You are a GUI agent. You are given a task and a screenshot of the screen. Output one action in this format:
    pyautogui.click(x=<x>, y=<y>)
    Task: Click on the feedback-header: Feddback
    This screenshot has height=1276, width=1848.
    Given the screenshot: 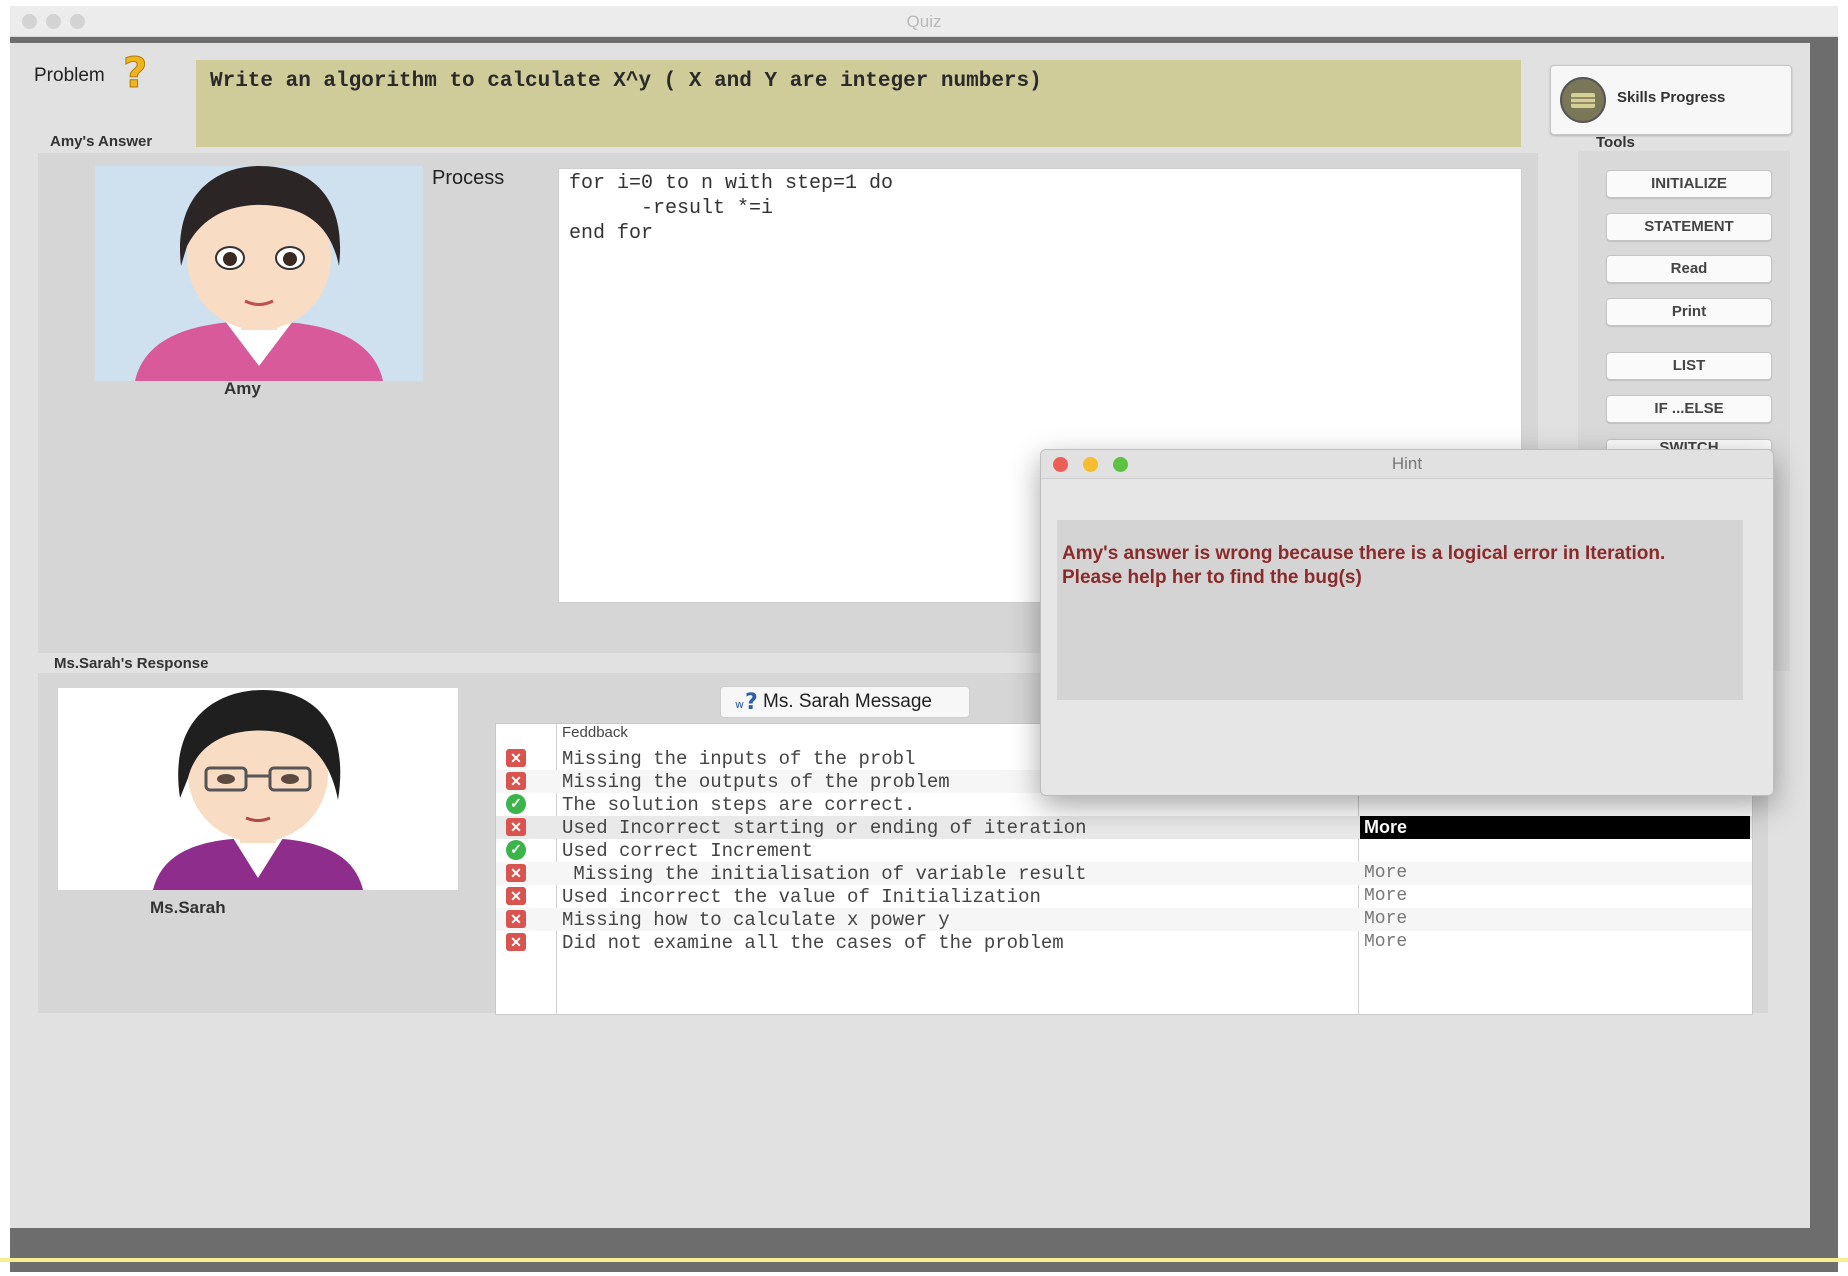 What is the action you would take?
    pyautogui.click(x=595, y=732)
    